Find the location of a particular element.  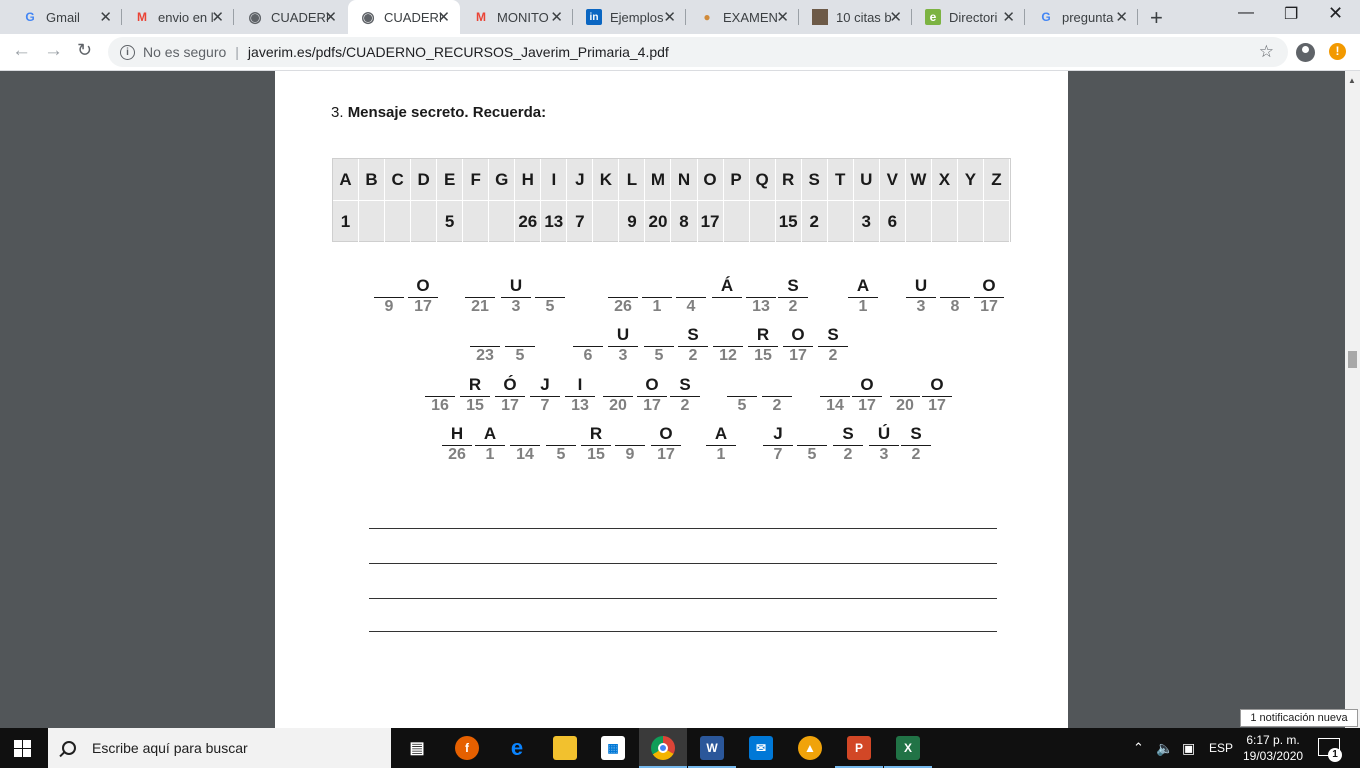

browser-tab: G Gmail ✕ is located at coordinates (66, 17).